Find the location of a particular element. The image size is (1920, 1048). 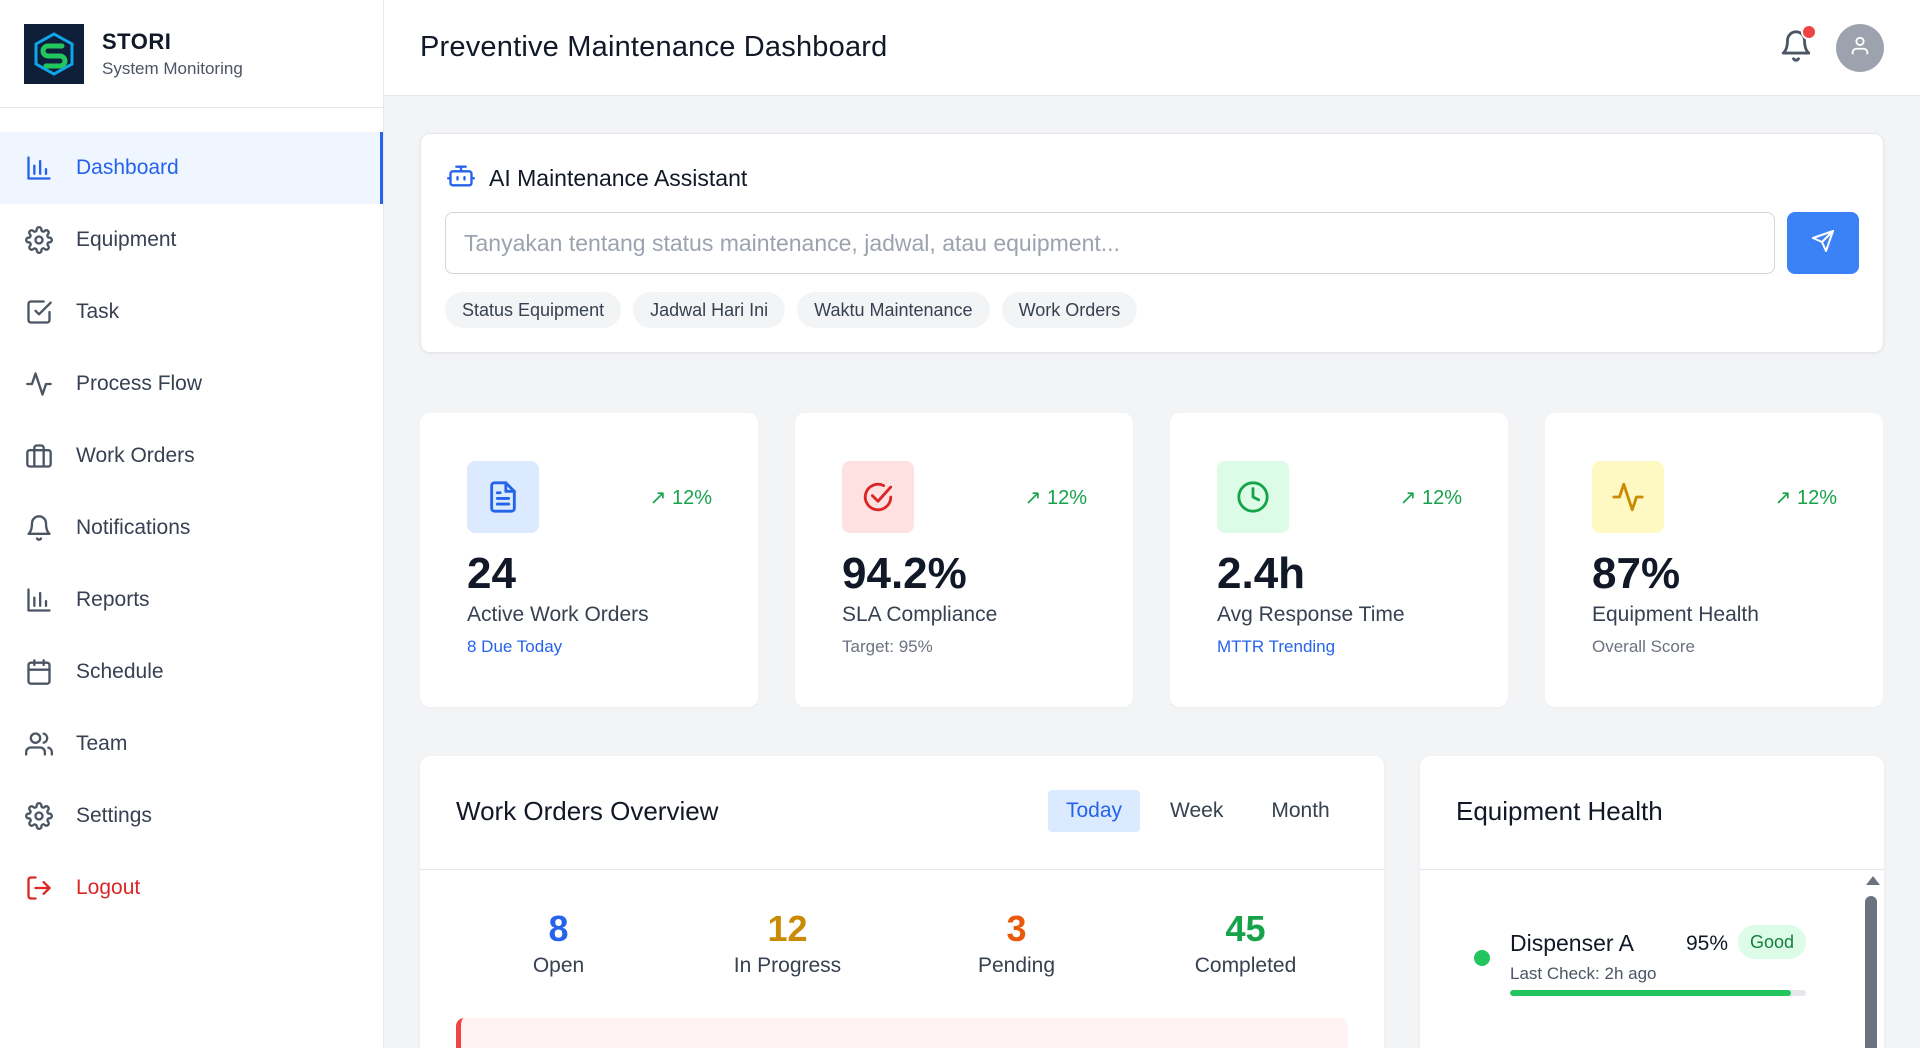

summary-in-progress: 12 In Progress is located at coordinates (787, 943).